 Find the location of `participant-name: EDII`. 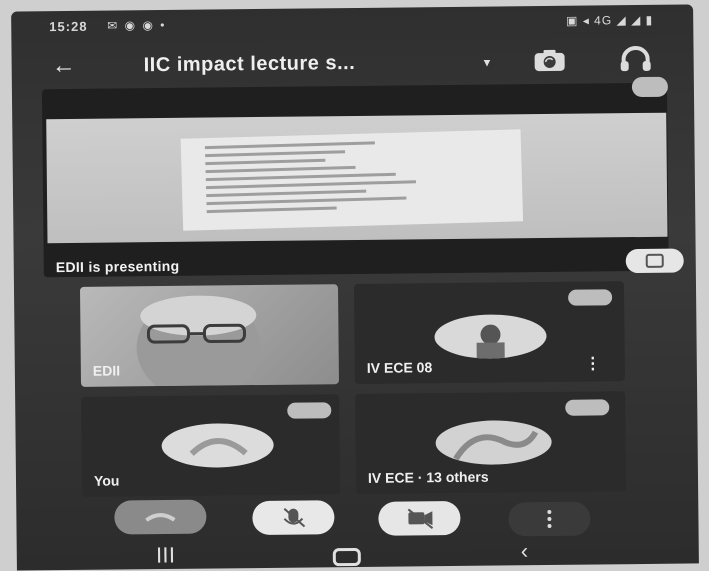

participant-name: EDII is located at coordinates (106, 370).